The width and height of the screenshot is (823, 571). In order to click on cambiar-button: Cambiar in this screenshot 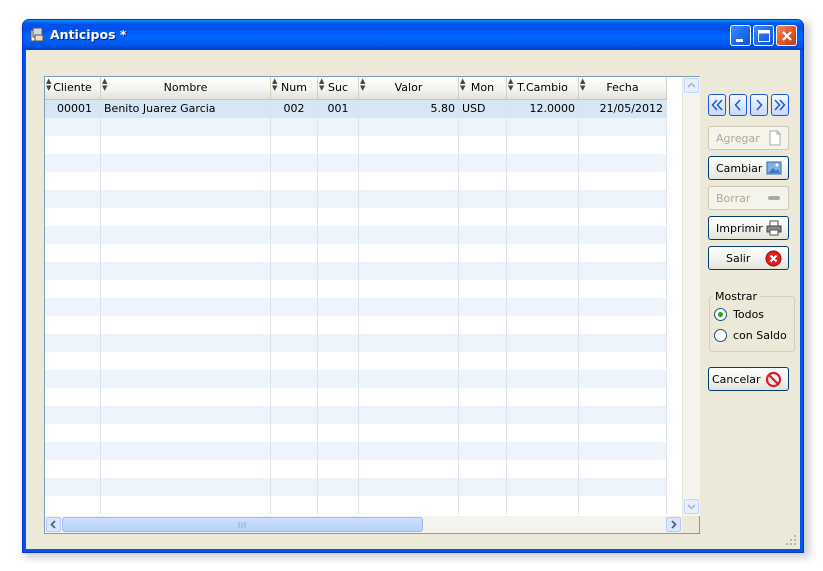, I will do `click(748, 168)`.